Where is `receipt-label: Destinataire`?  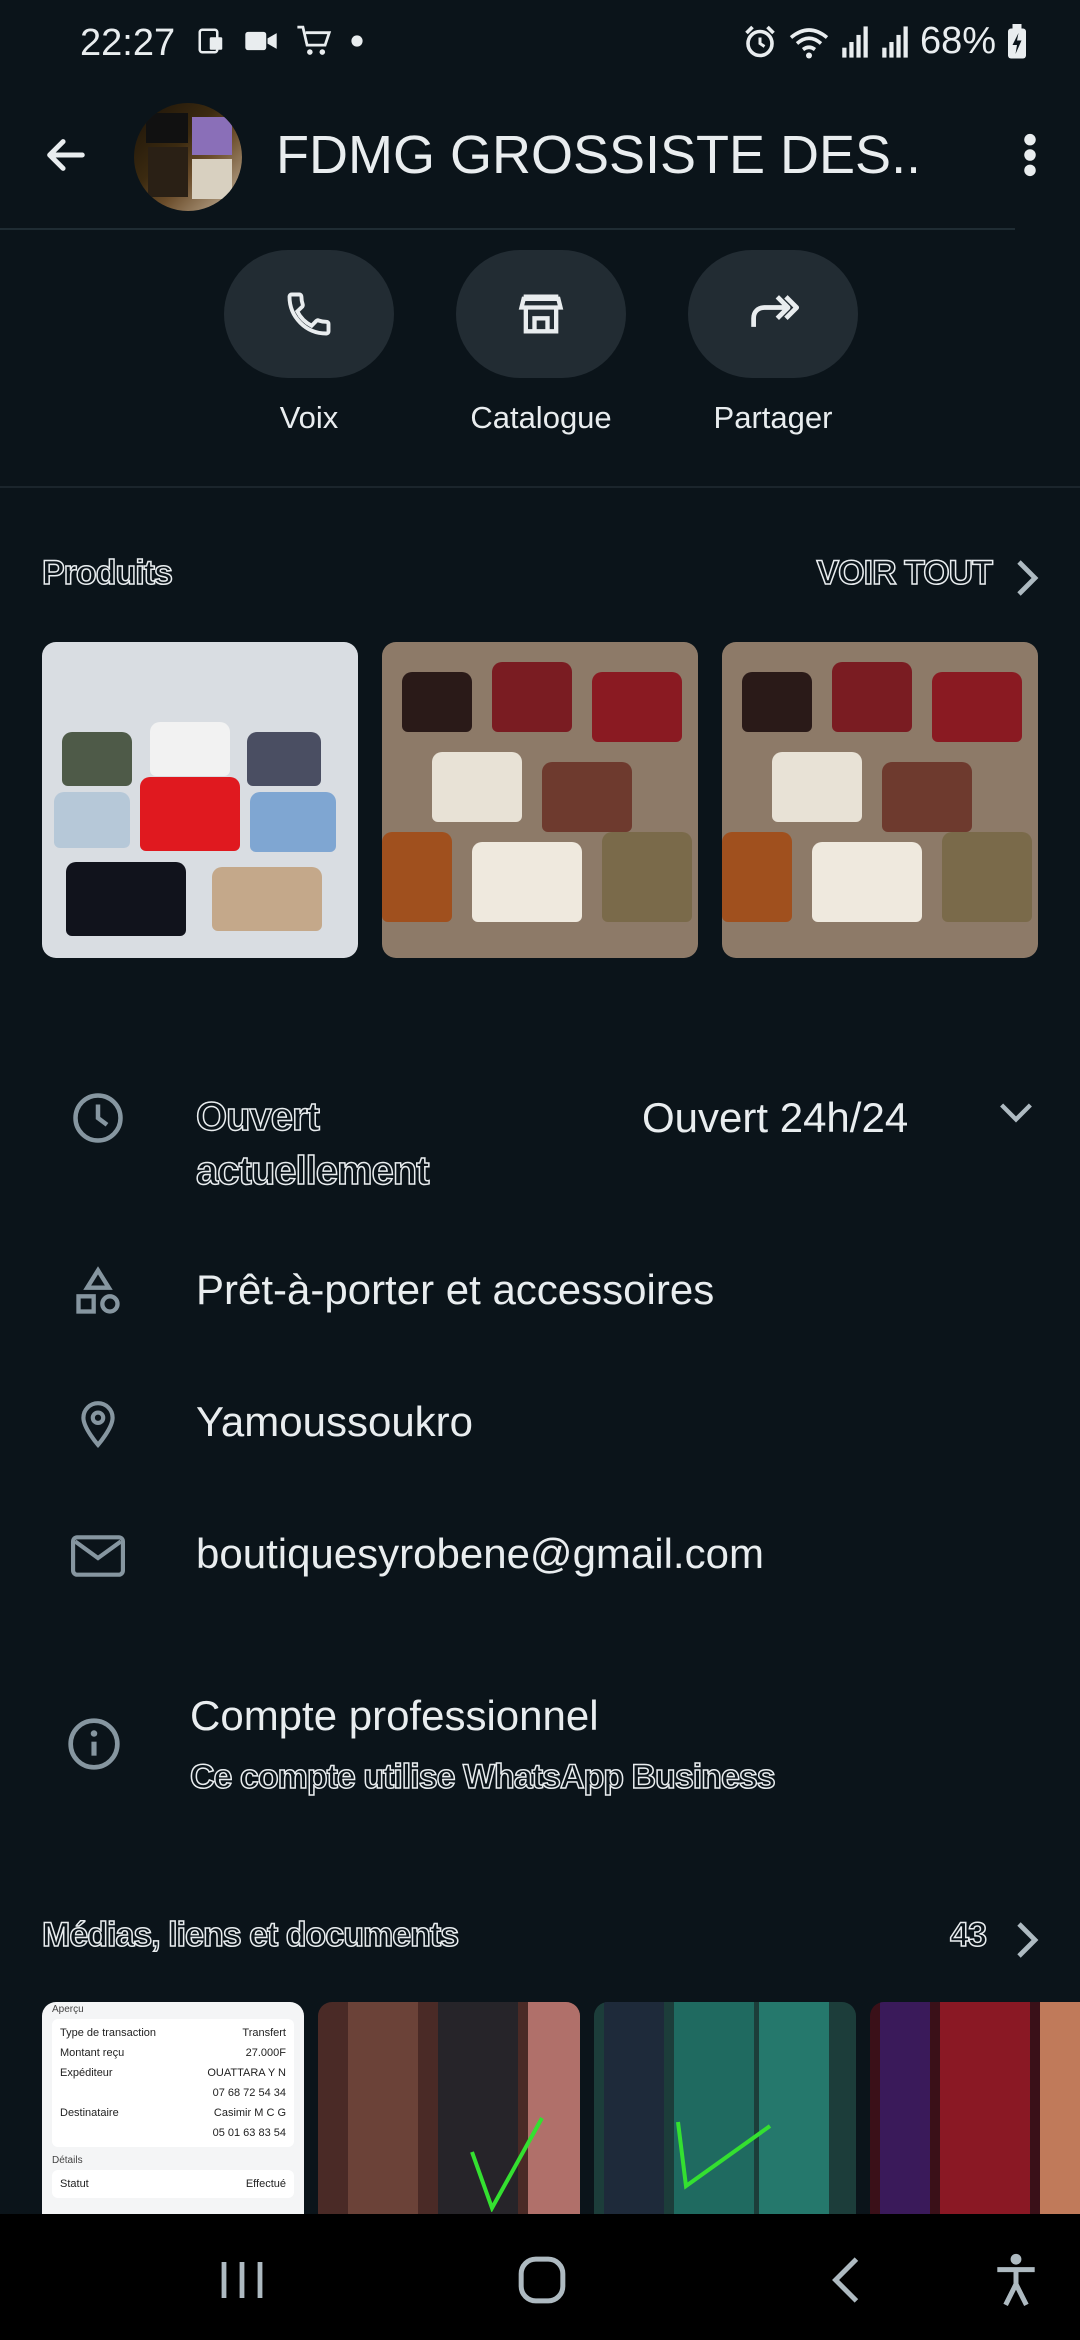 receipt-label: Destinataire is located at coordinates (89, 2113).